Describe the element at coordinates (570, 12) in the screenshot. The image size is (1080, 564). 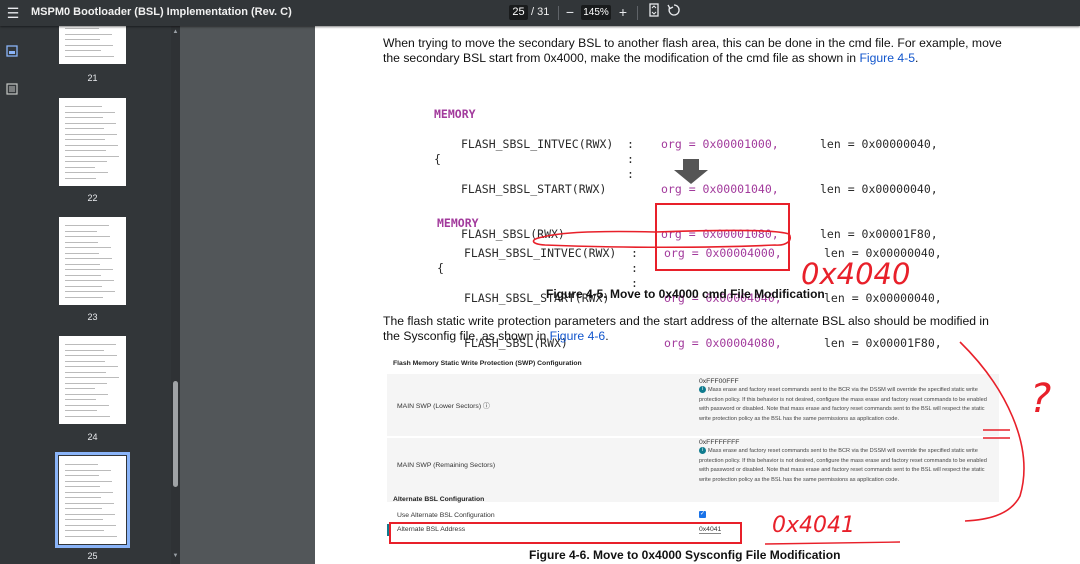
I see `zoom-out-button: −` at that location.